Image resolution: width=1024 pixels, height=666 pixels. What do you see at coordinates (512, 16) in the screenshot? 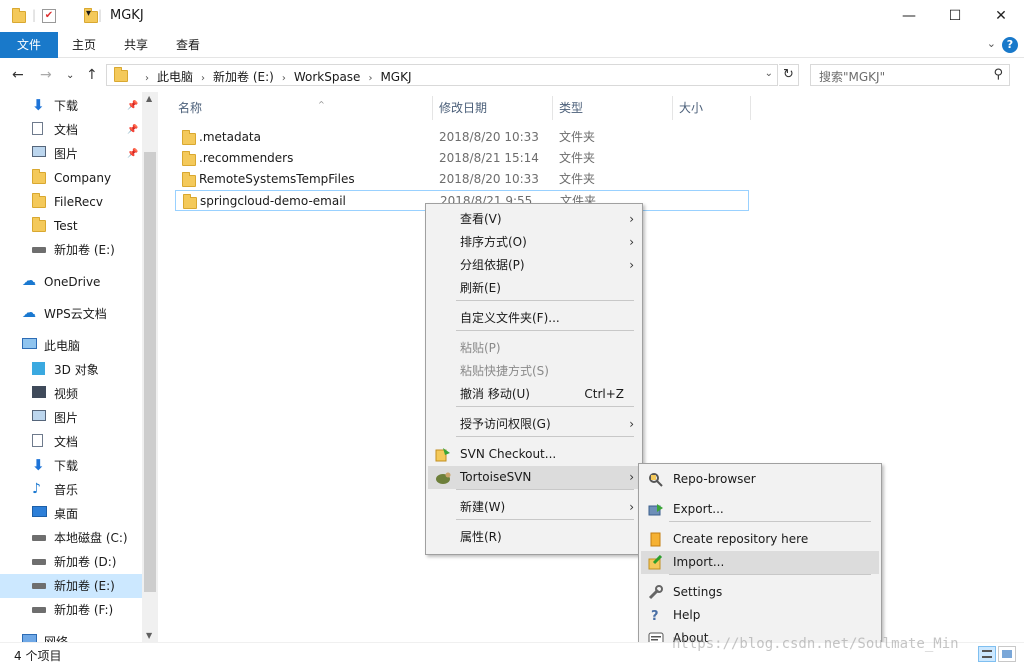
I see `title-bar: | ✔ ▾ | MGKJ — ☐ ✕` at bounding box center [512, 16].